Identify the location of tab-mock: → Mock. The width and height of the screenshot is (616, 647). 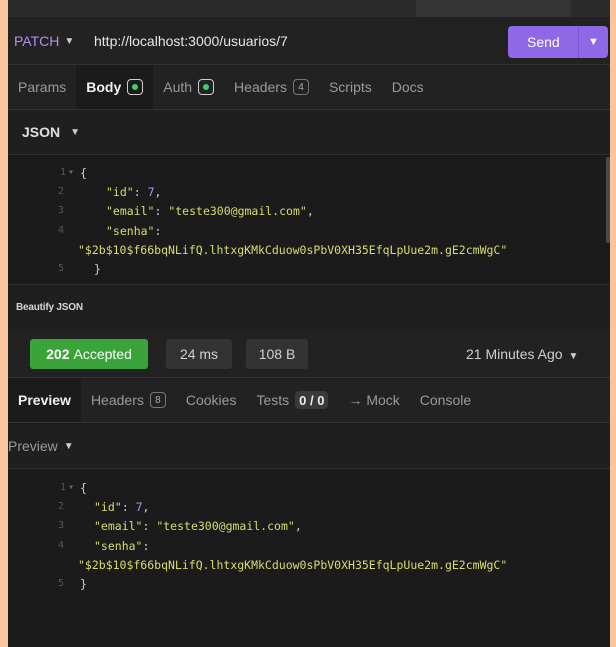
(373, 400).